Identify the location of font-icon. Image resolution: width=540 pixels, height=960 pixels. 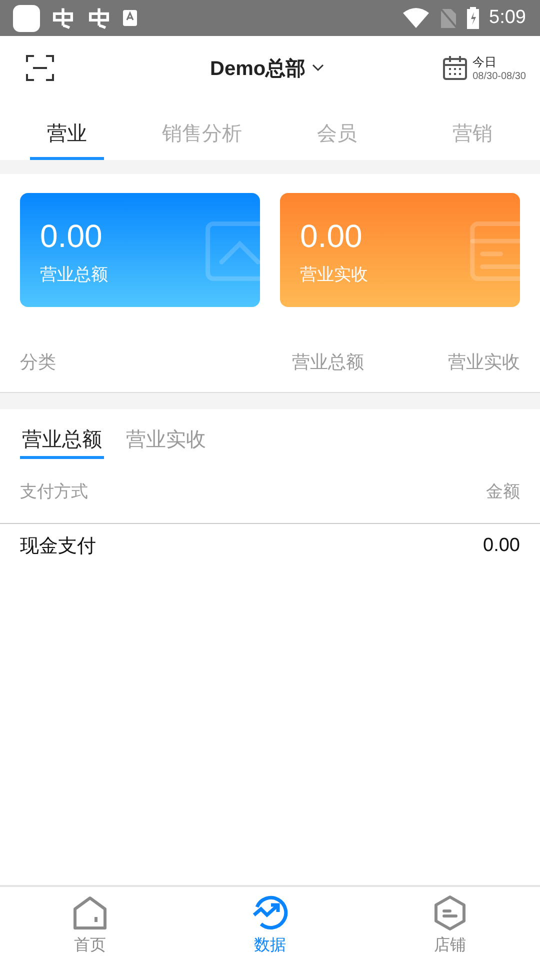
(130, 18).